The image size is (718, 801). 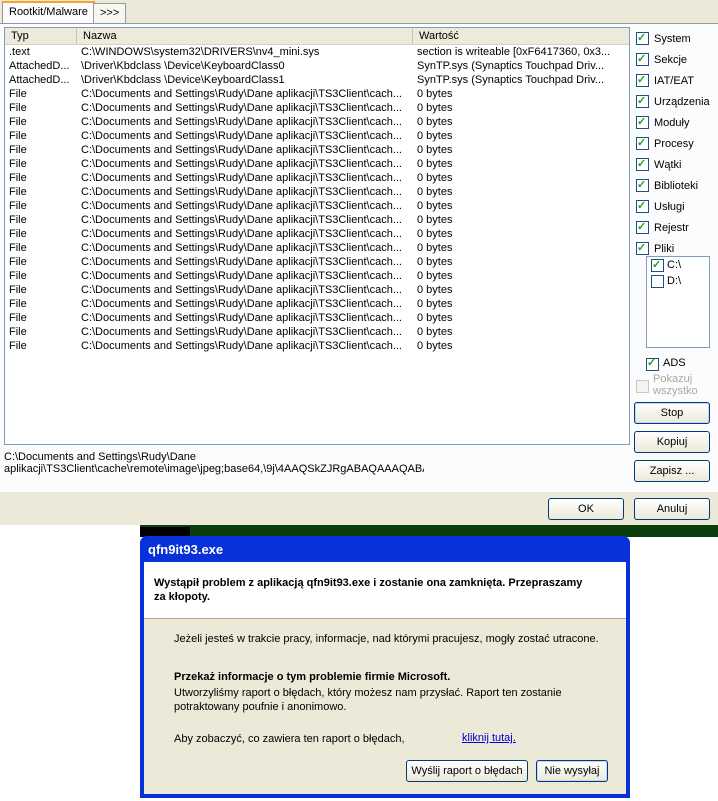 What do you see at coordinates (652, 363) in the screenshot?
I see `ads-check-icon` at bounding box center [652, 363].